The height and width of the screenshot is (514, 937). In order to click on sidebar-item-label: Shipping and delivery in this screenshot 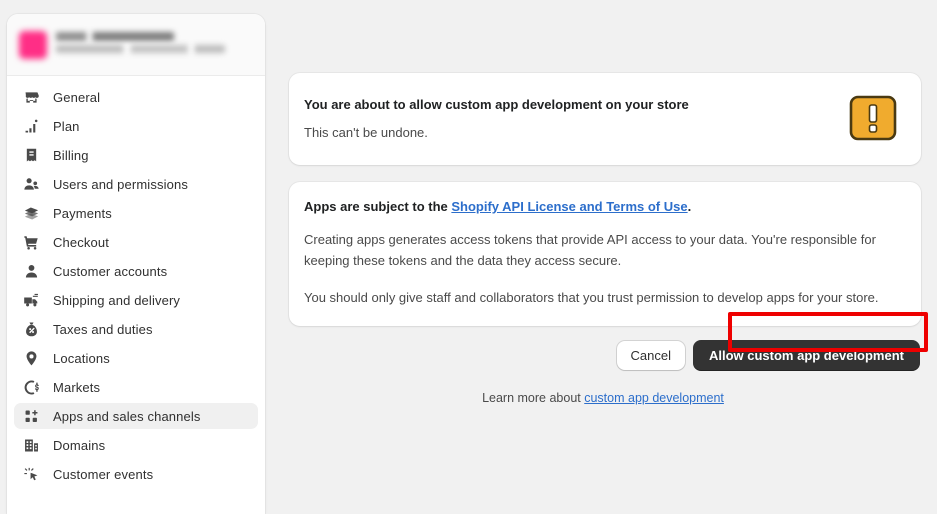, I will do `click(117, 300)`.